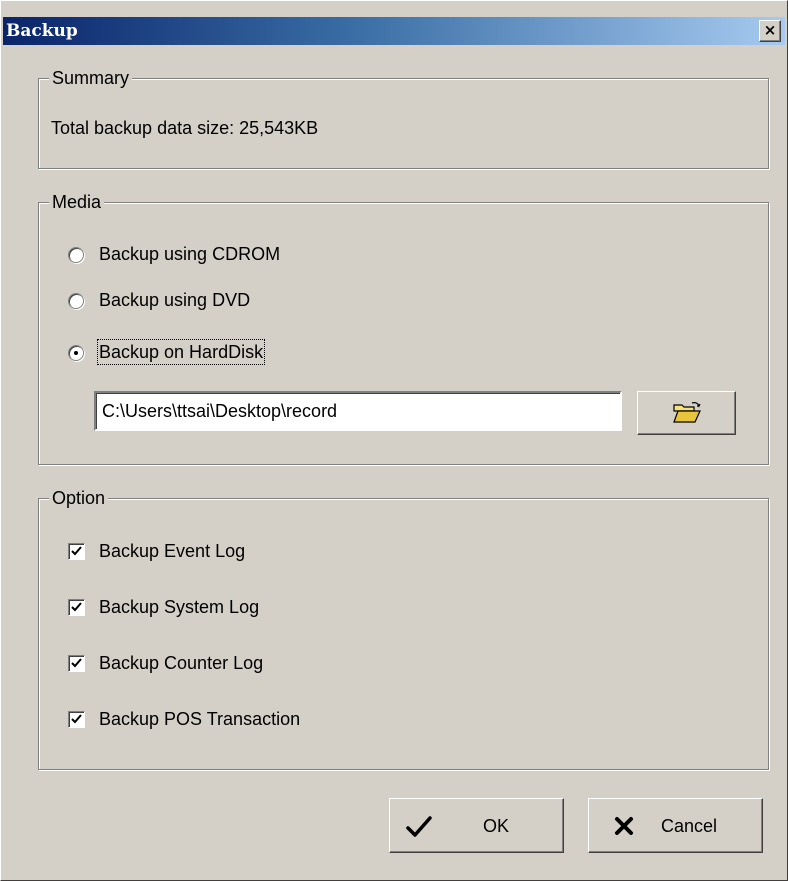  Describe the element at coordinates (358, 411) in the screenshot. I see `backup-path-input` at that location.